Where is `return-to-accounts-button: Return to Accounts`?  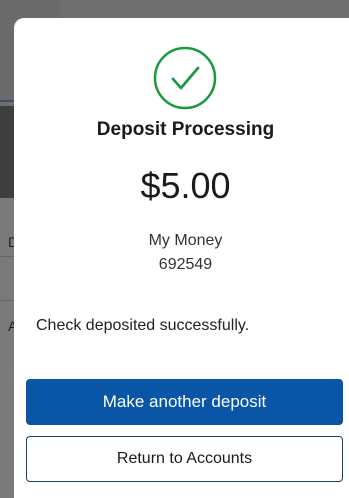 return-to-accounts-button: Return to Accounts is located at coordinates (184, 459).